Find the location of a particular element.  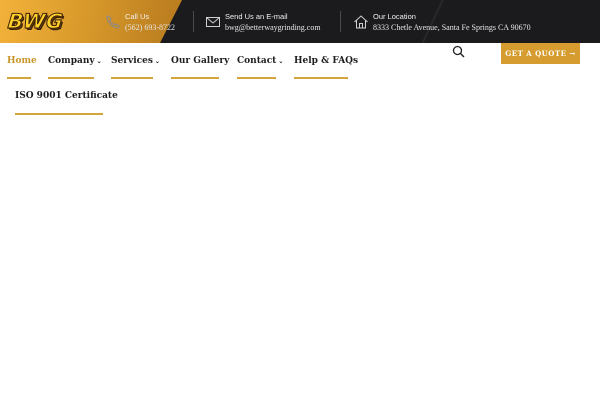

search-icon is located at coordinates (458, 51).